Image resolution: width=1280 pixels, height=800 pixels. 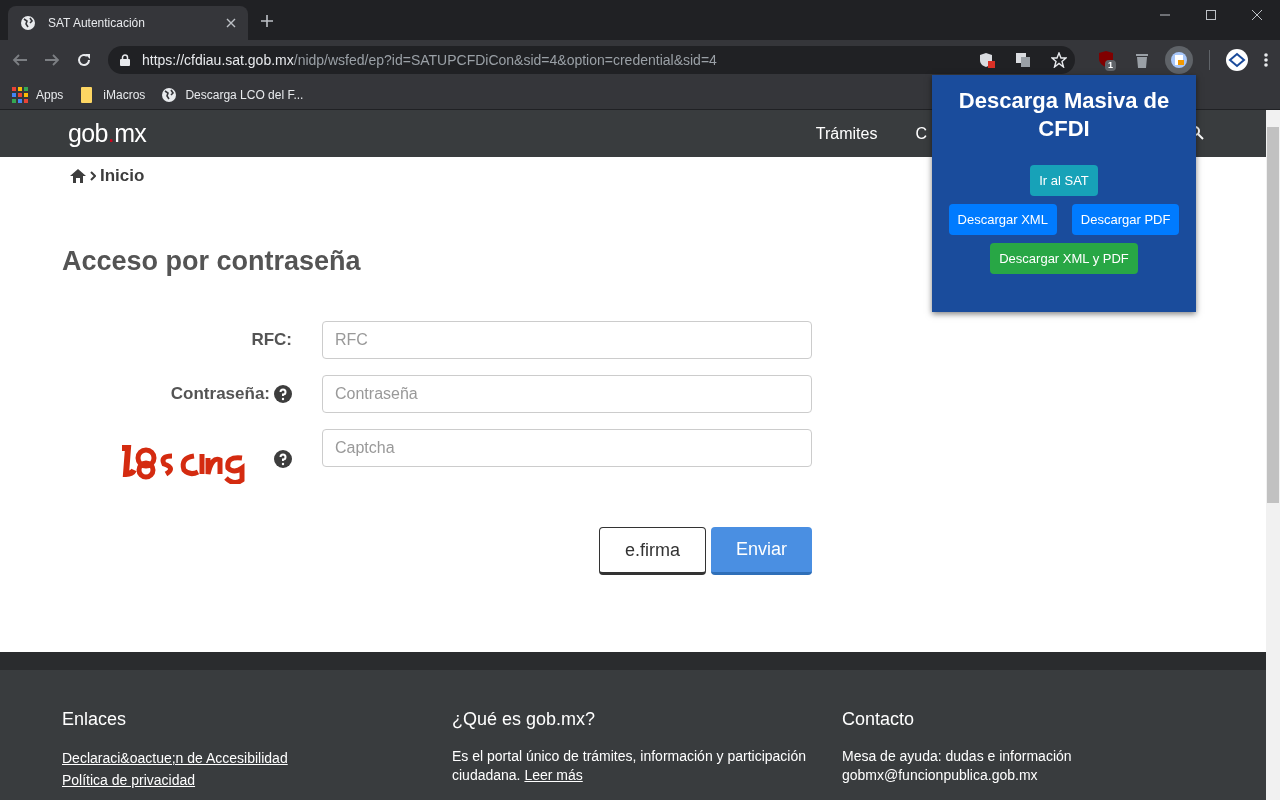 What do you see at coordinates (267, 21) in the screenshot?
I see `new-tab-icon` at bounding box center [267, 21].